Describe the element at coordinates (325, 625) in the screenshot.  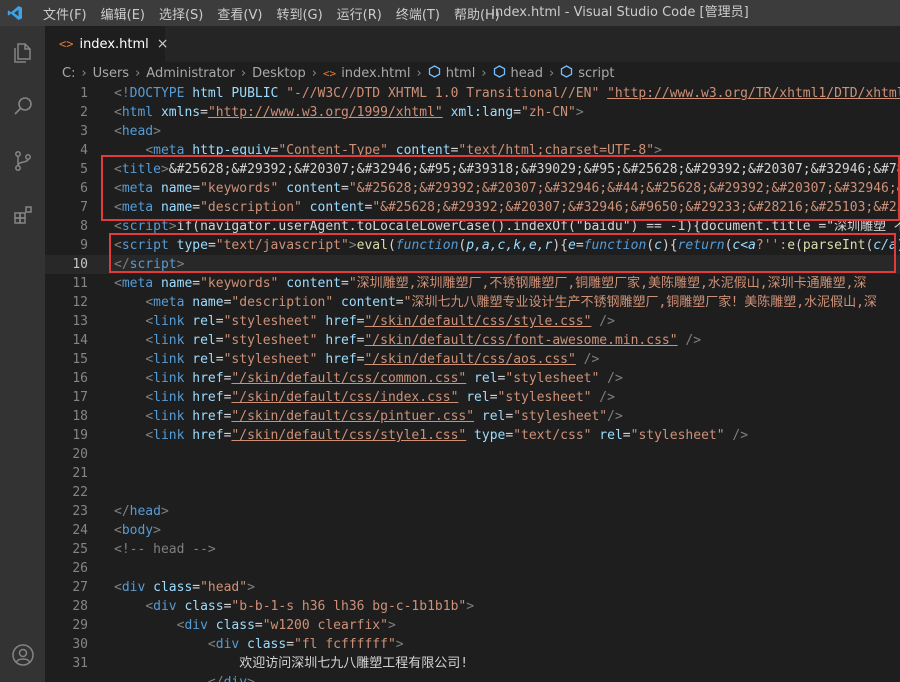
I see `code-token: "w1200 clearfix"` at that location.